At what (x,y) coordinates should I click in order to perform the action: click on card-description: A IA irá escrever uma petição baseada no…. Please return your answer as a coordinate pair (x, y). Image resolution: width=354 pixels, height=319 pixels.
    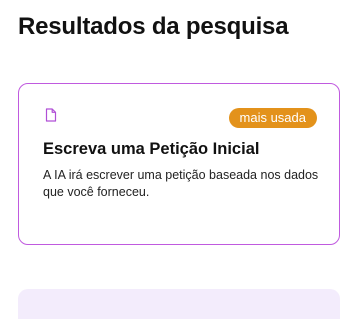
    Looking at the image, I should click on (181, 183).